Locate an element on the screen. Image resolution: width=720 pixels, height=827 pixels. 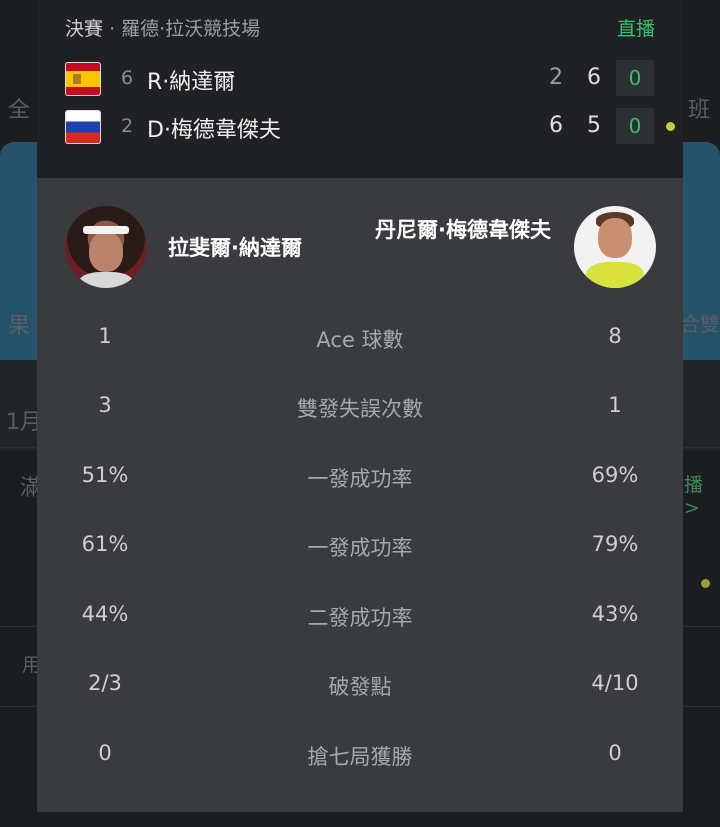
stat-left-value: 0 is located at coordinates (105, 753).